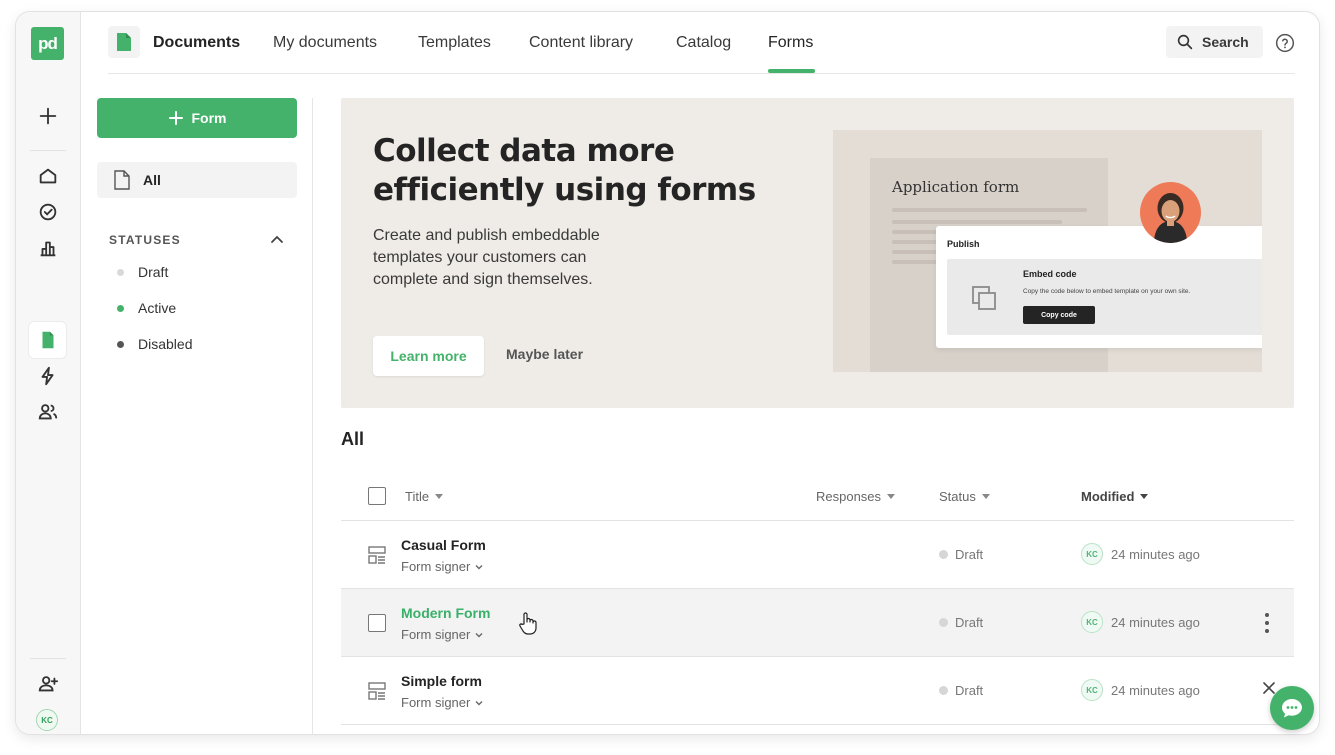 Image resolution: width=1335 pixels, height=755 pixels. Describe the element at coordinates (454, 43) in the screenshot. I see `nav-templates: Templates` at that location.